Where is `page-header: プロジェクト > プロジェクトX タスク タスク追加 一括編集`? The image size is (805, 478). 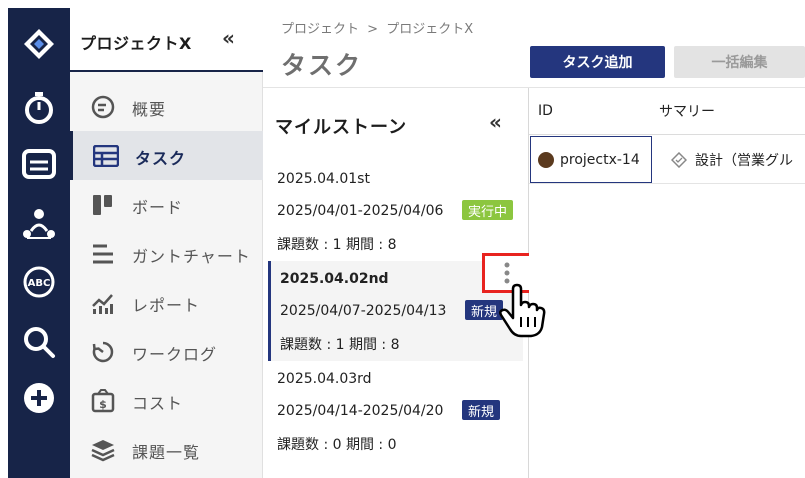 page-header: プロジェクト > プロジェクトX タスク タスク追加 一括編集 is located at coordinates (534, 48).